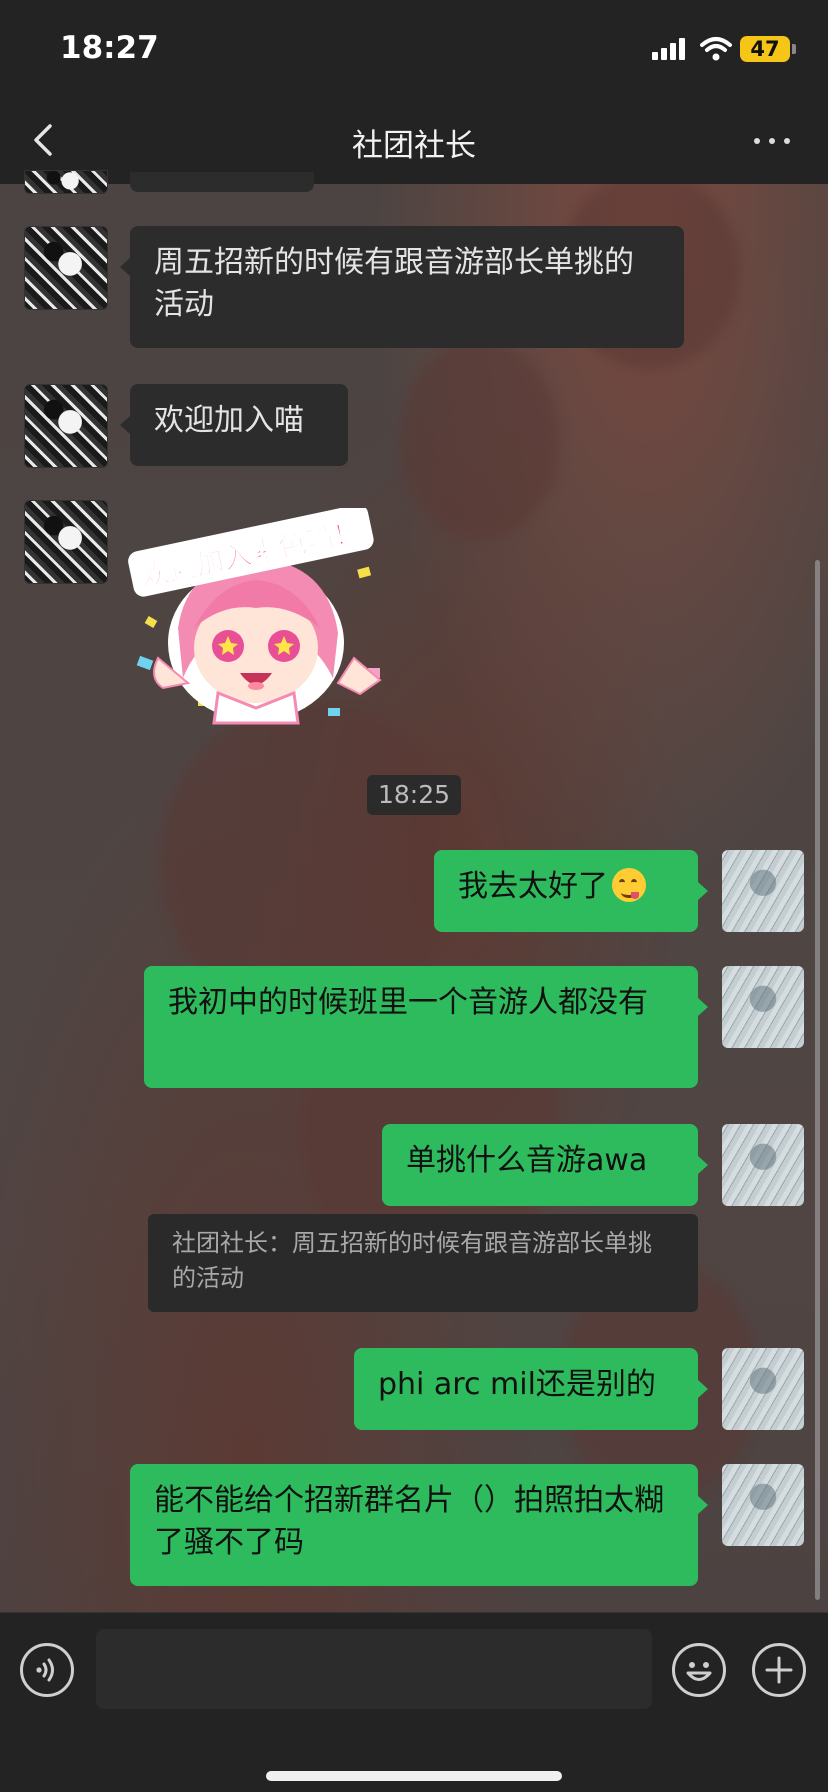 The width and height of the screenshot is (828, 1792). Describe the element at coordinates (629, 885) in the screenshot. I see `tongue-out-face-emoji` at that location.